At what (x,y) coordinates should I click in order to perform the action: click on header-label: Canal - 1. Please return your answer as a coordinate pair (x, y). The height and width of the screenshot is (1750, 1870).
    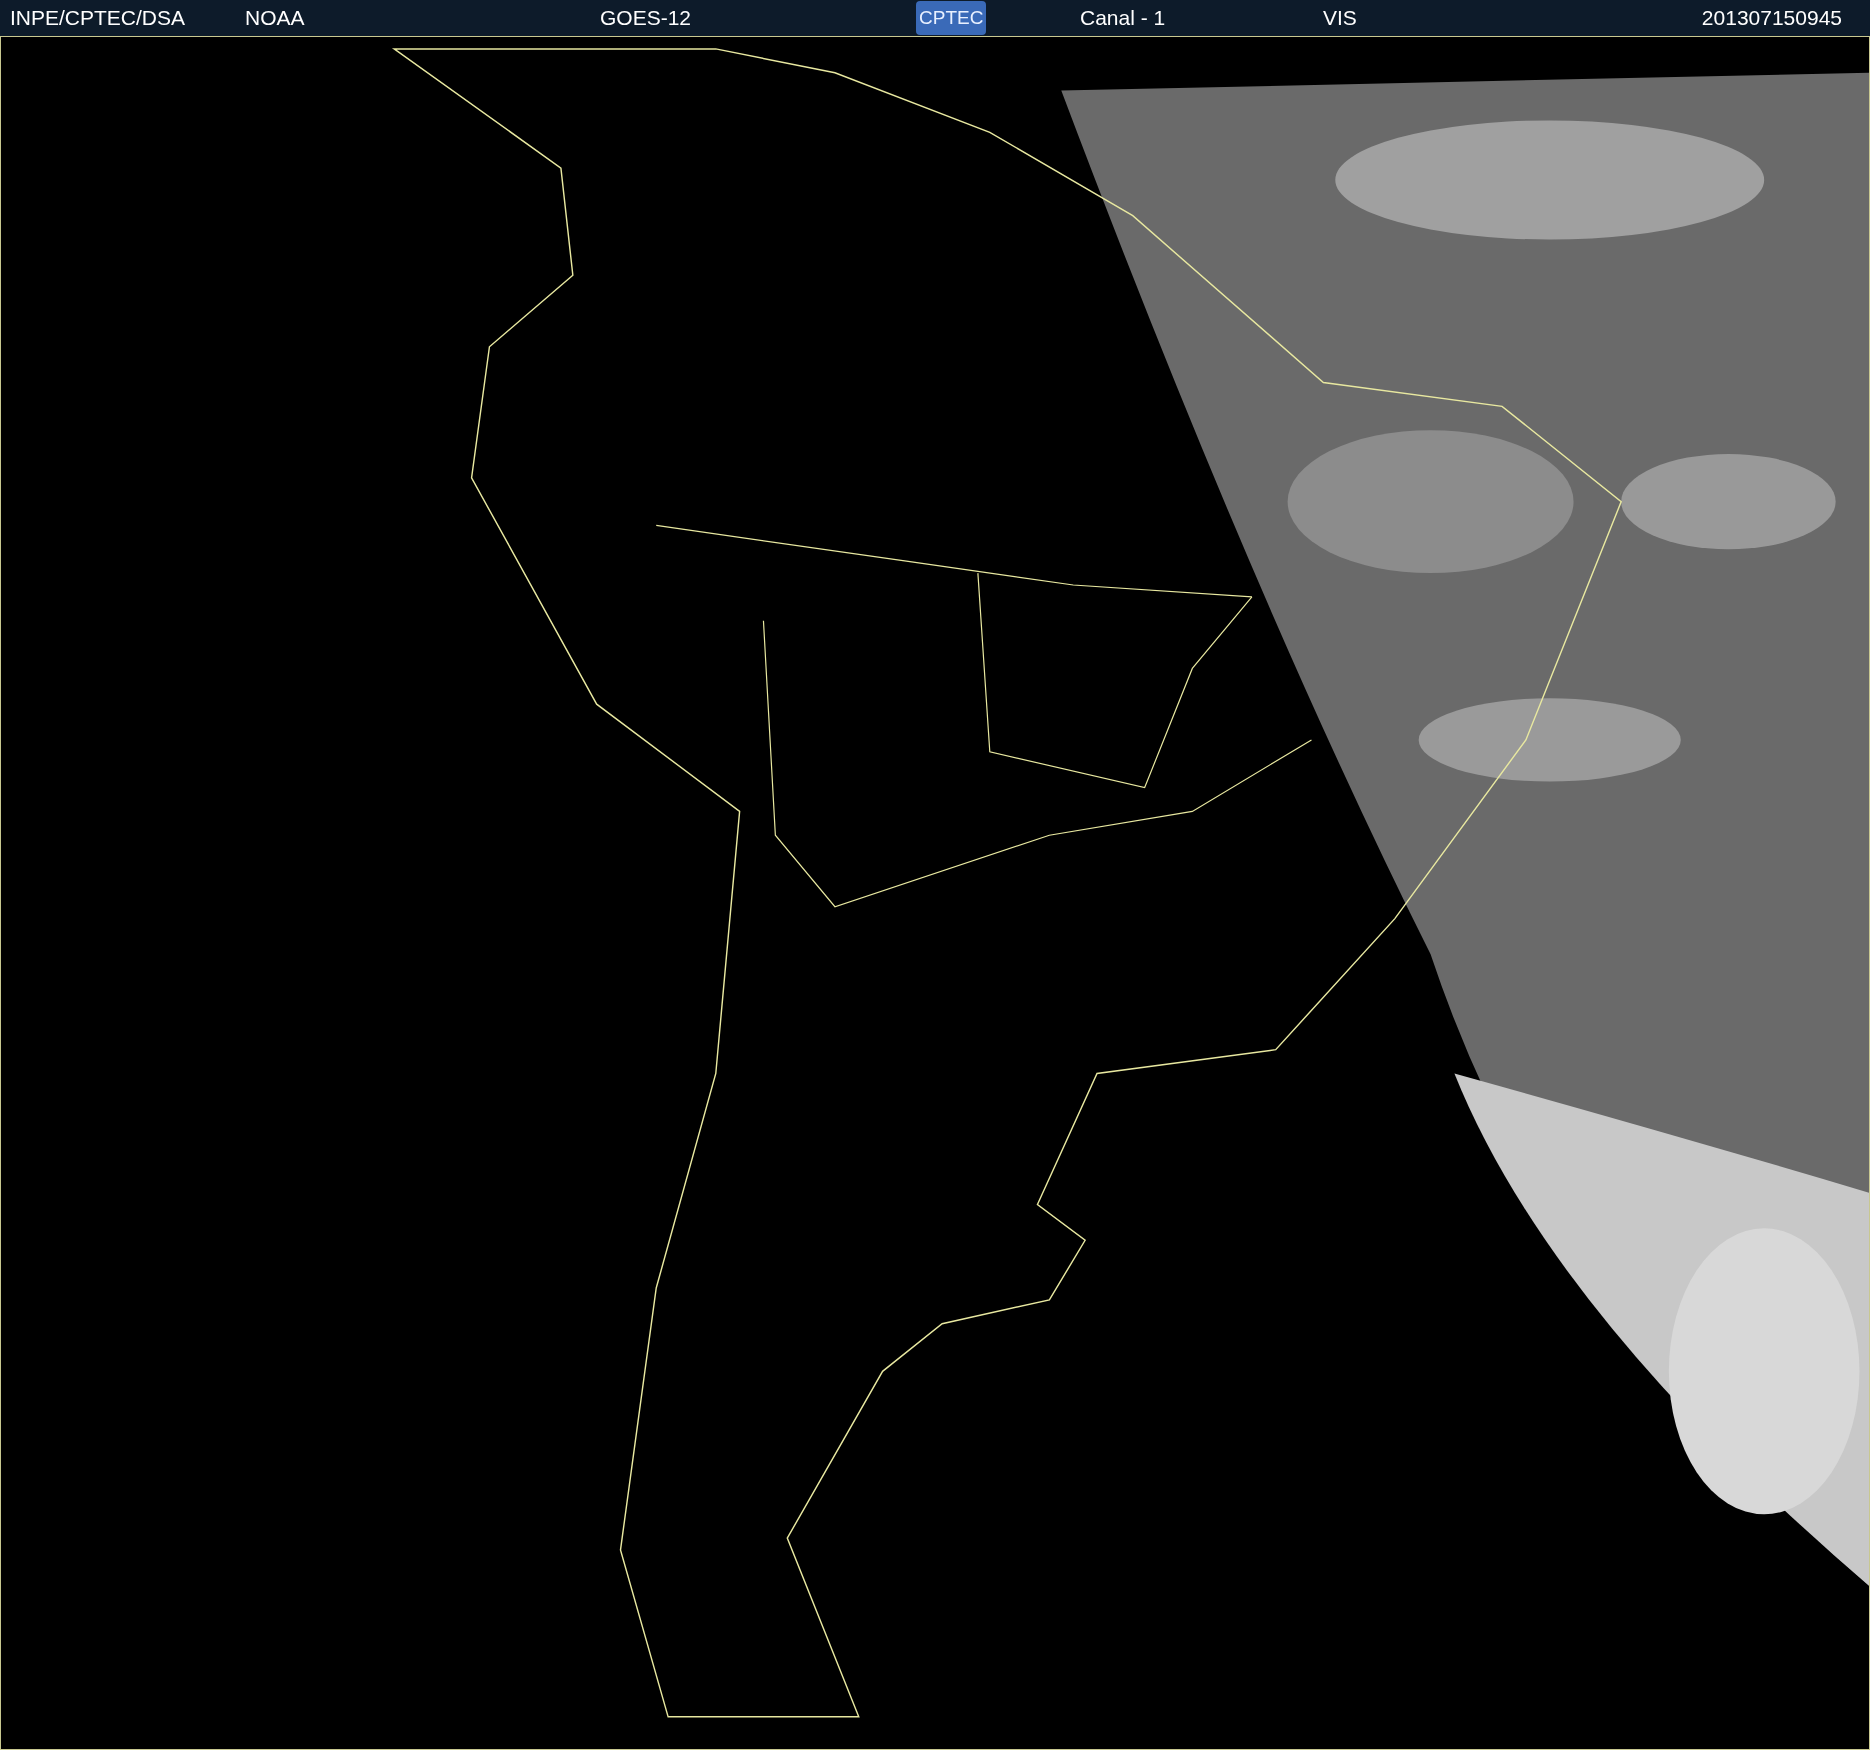
    Looking at the image, I should click on (1123, 18).